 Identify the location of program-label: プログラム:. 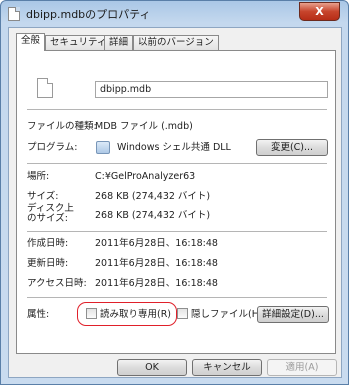
(52, 147).